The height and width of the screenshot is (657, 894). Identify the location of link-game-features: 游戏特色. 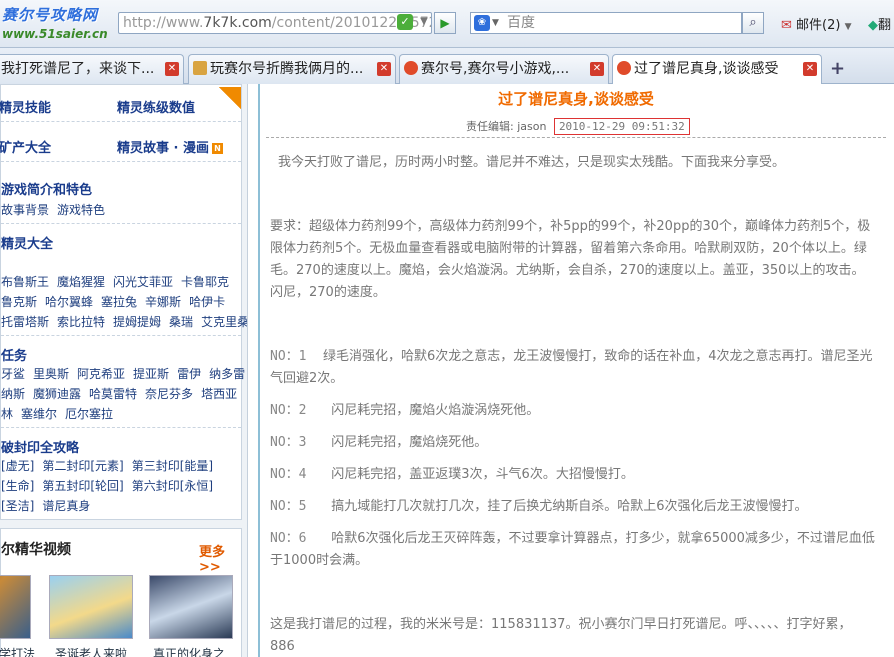
(81, 210).